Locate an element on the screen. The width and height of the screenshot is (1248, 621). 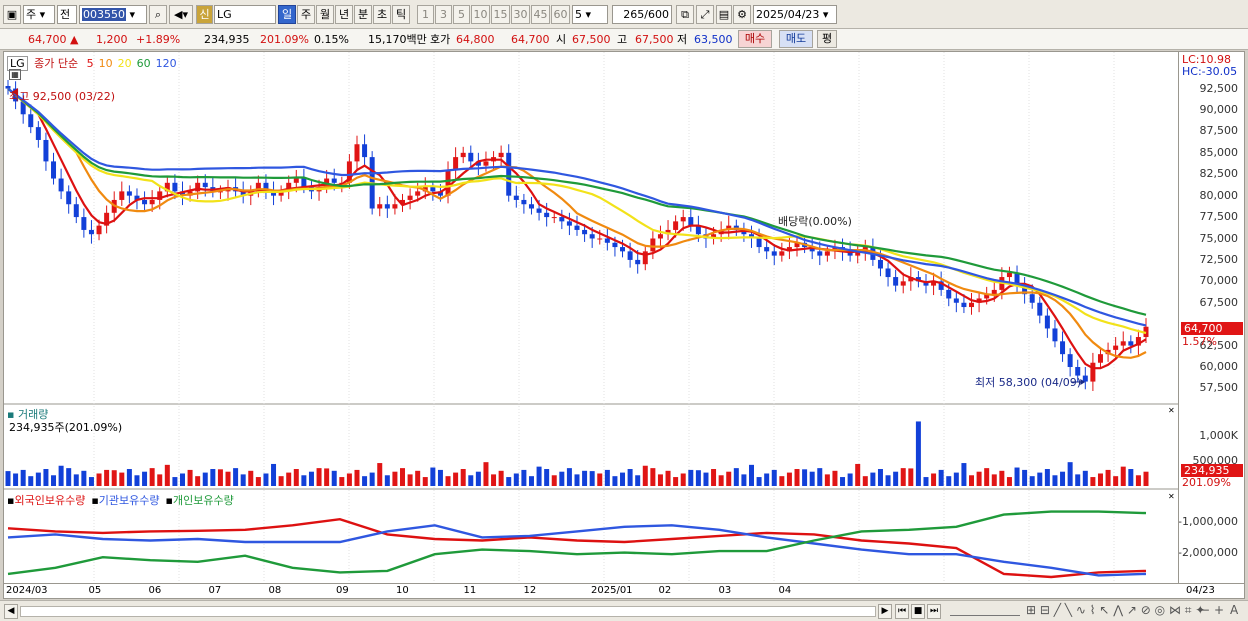
interval-button: 3 is located at coordinates (443, 14).